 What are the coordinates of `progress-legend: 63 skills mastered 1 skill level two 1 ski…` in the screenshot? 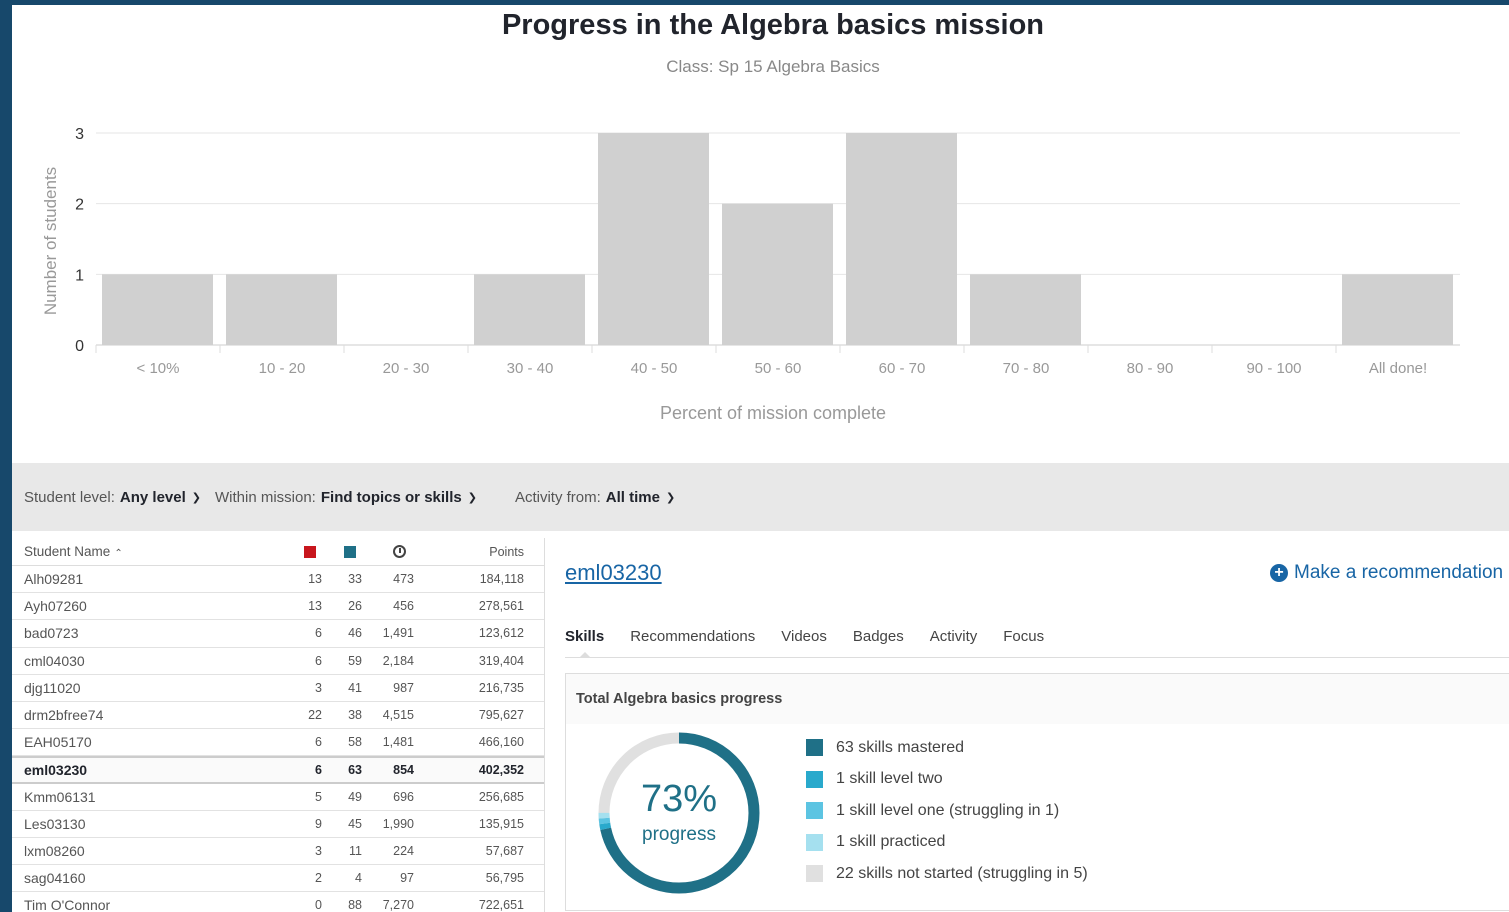 It's located at (947, 811).